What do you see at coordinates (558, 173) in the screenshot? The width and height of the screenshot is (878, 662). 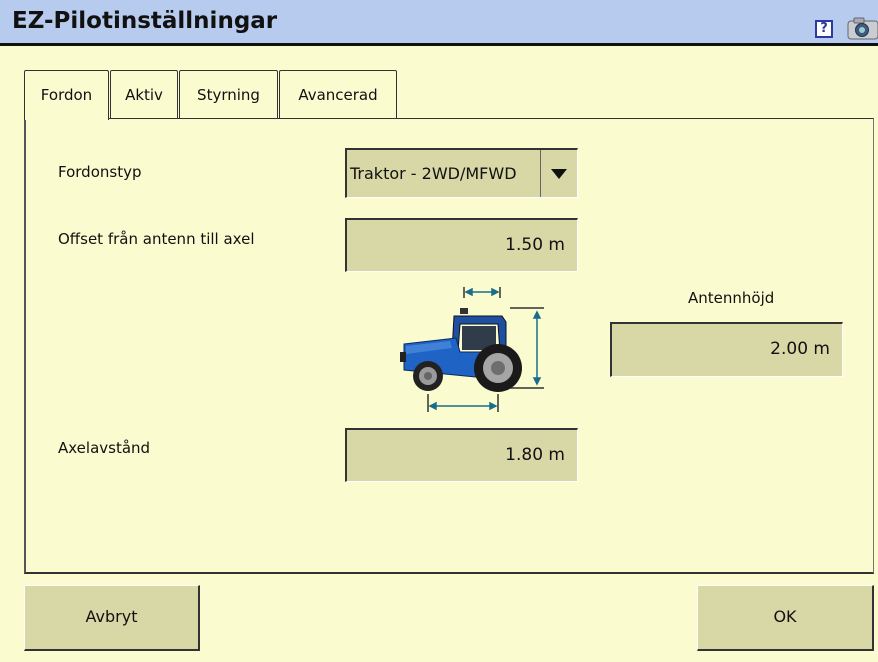 I see `chevron-down-icon` at bounding box center [558, 173].